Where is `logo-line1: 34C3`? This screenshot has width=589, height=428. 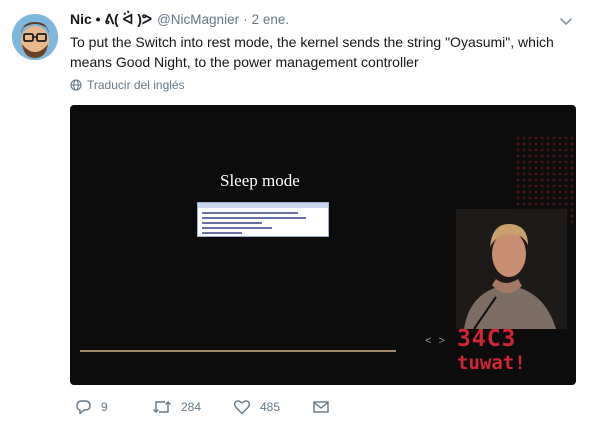 logo-line1: 34C3 is located at coordinates (487, 339).